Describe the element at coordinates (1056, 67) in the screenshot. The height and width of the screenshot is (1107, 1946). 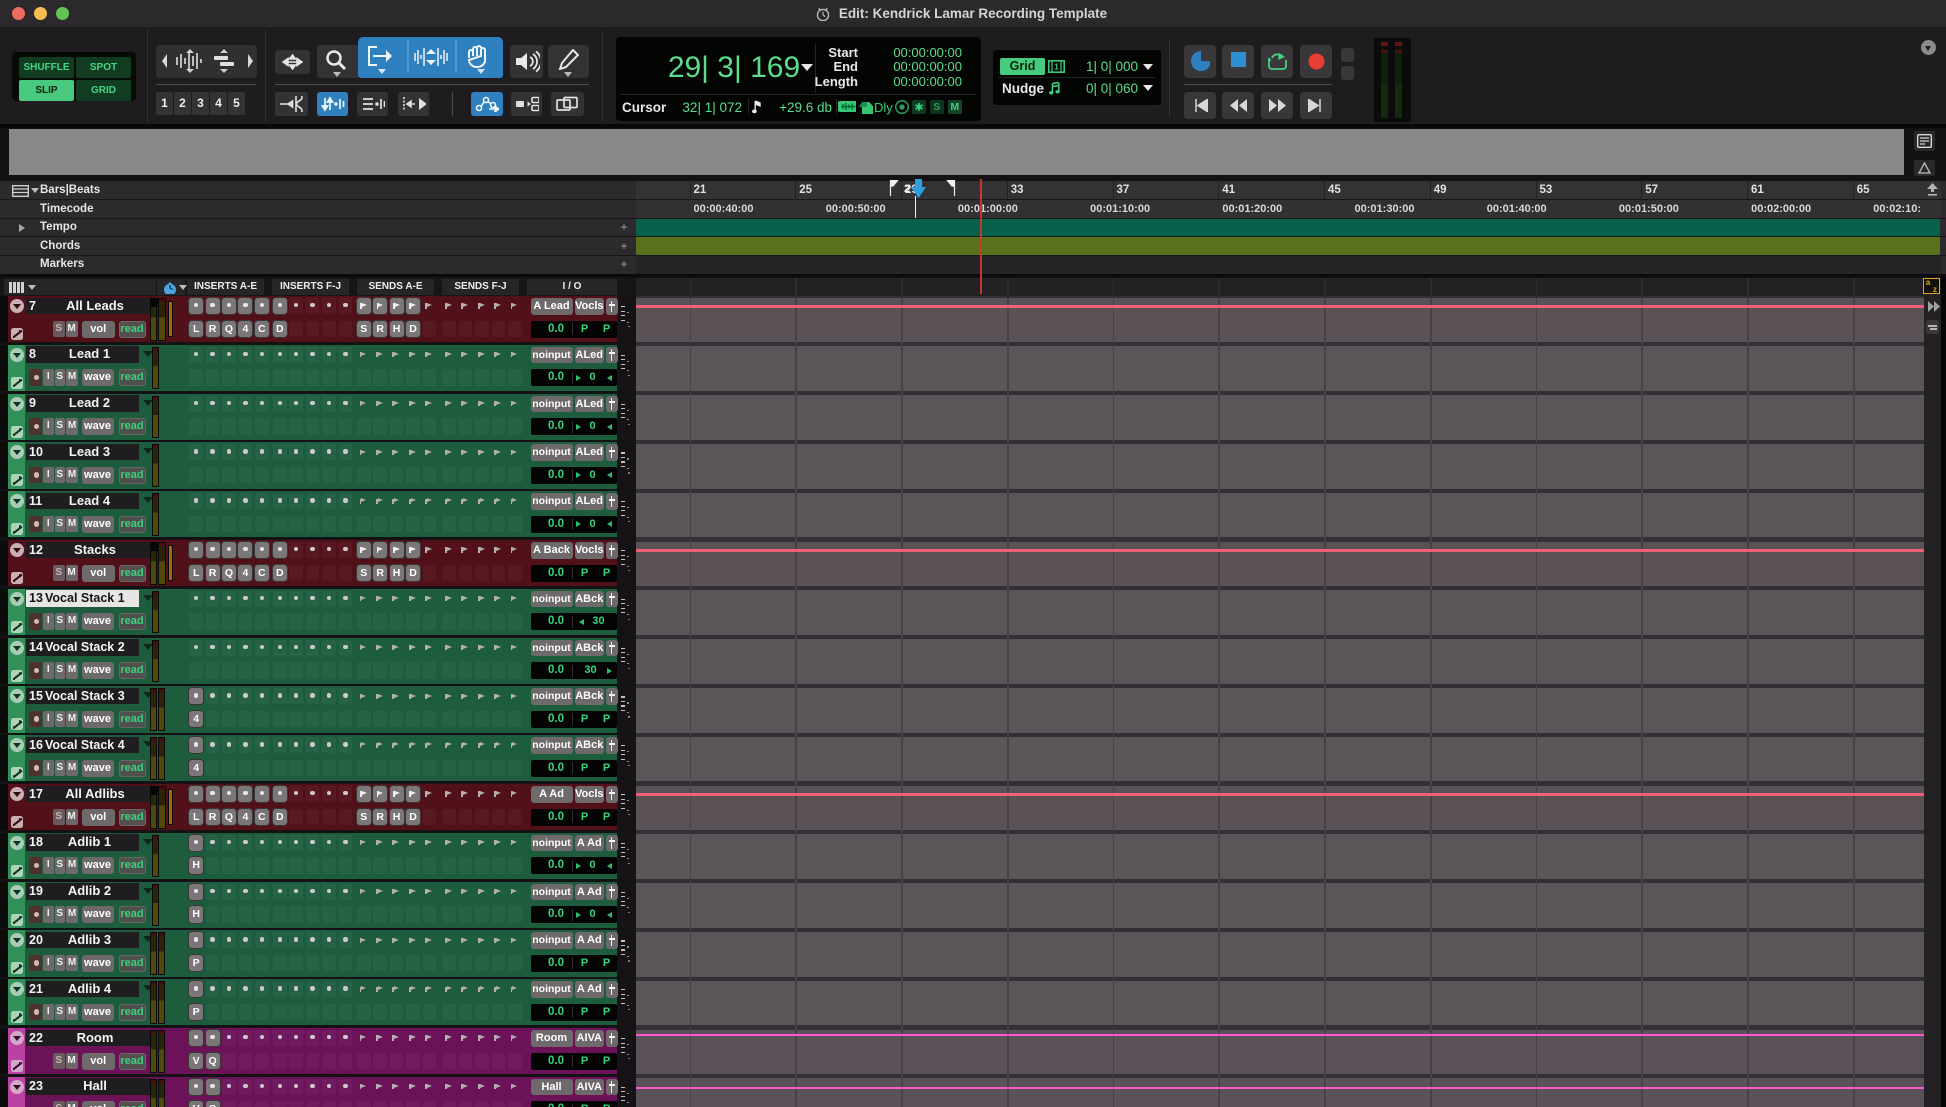
I see `svg-text: 1` at that location.